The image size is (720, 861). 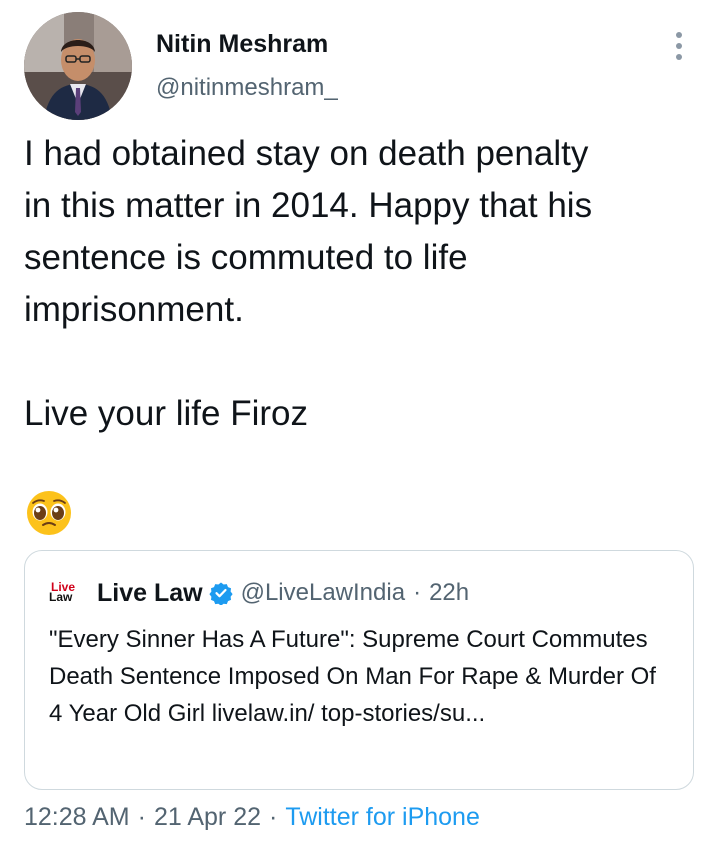 What do you see at coordinates (449, 593) in the screenshot?
I see `quoted-tweet-time: 22h` at bounding box center [449, 593].